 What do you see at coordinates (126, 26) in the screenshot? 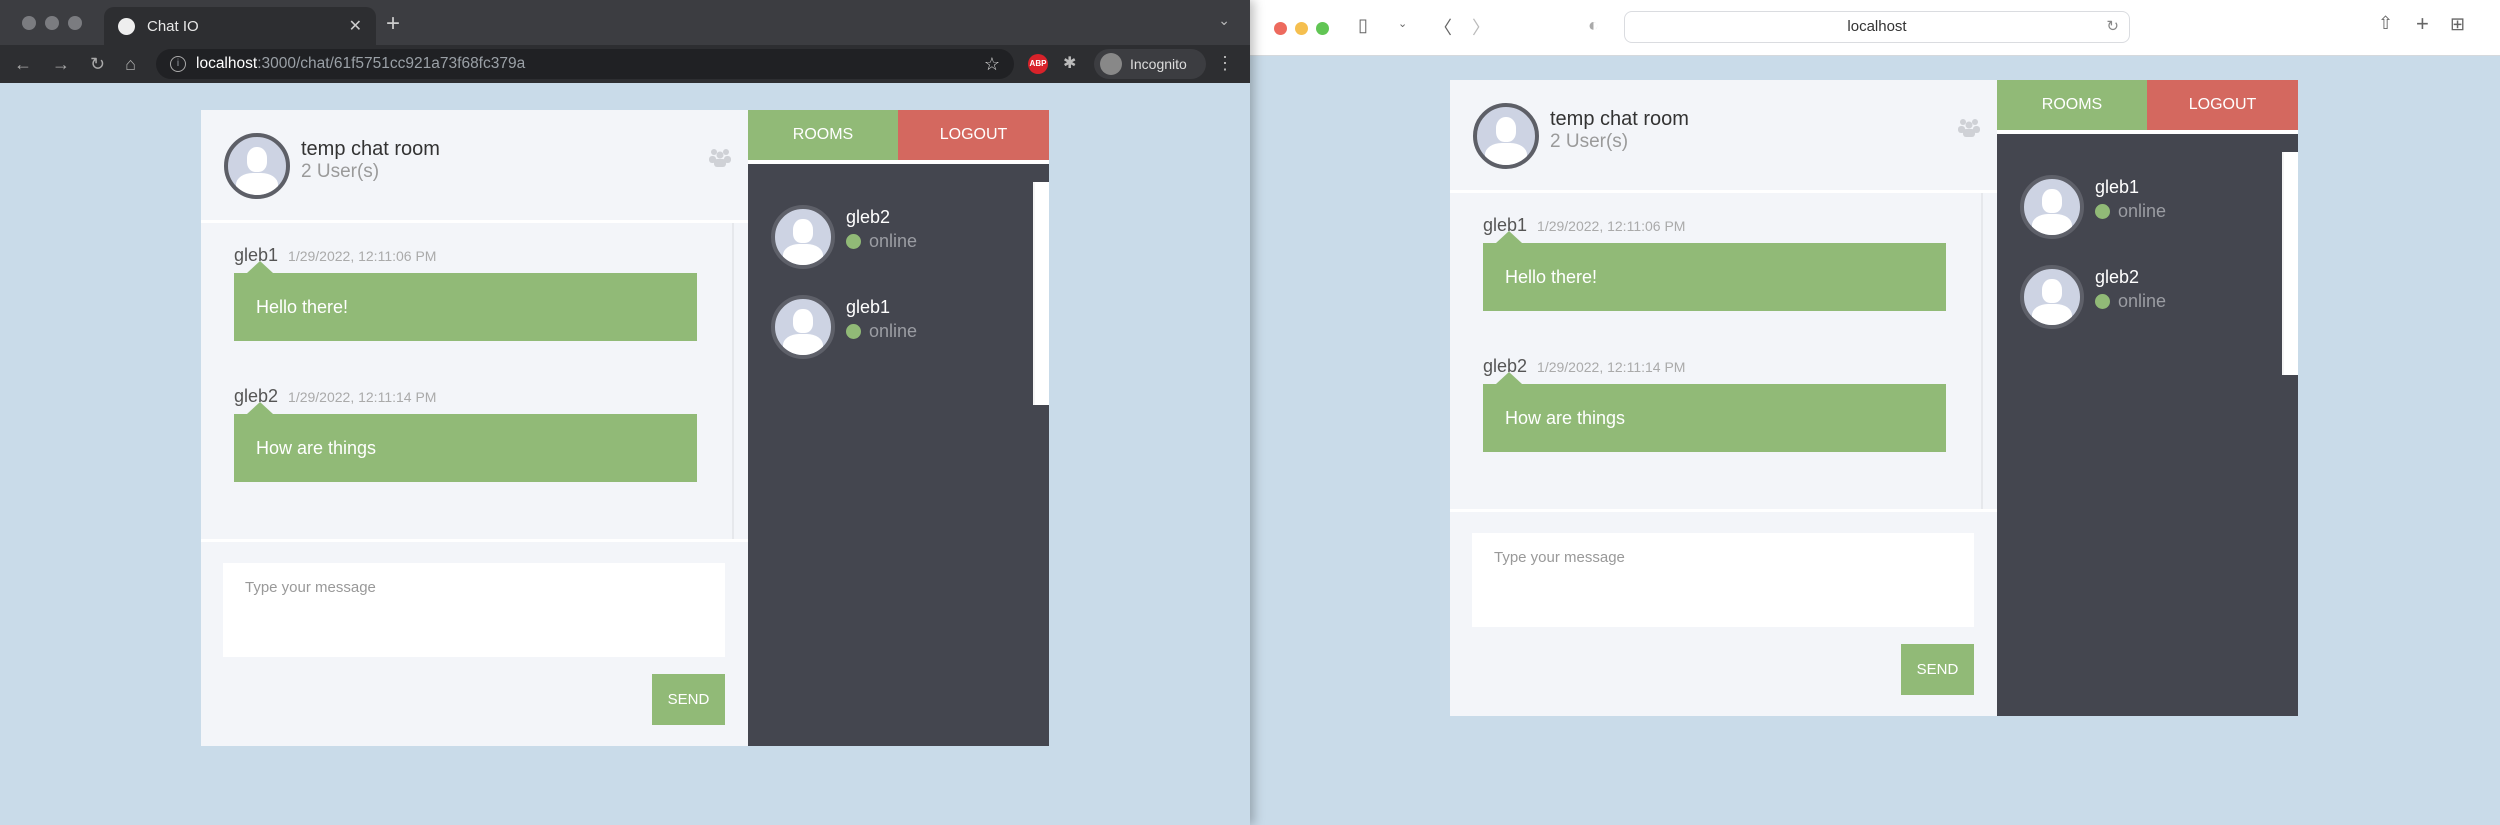
I see `globe-icon` at bounding box center [126, 26].